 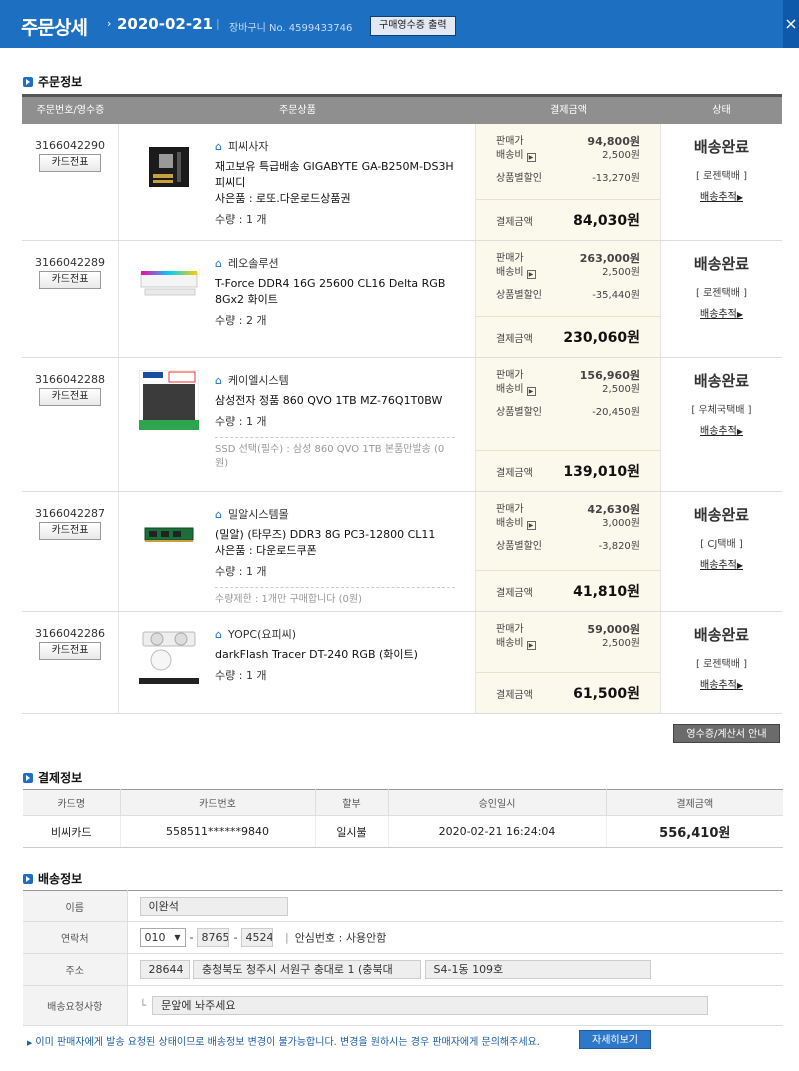 I want to click on delivery-request-field: 문앞에 놔주세요, so click(x=430, y=1005).